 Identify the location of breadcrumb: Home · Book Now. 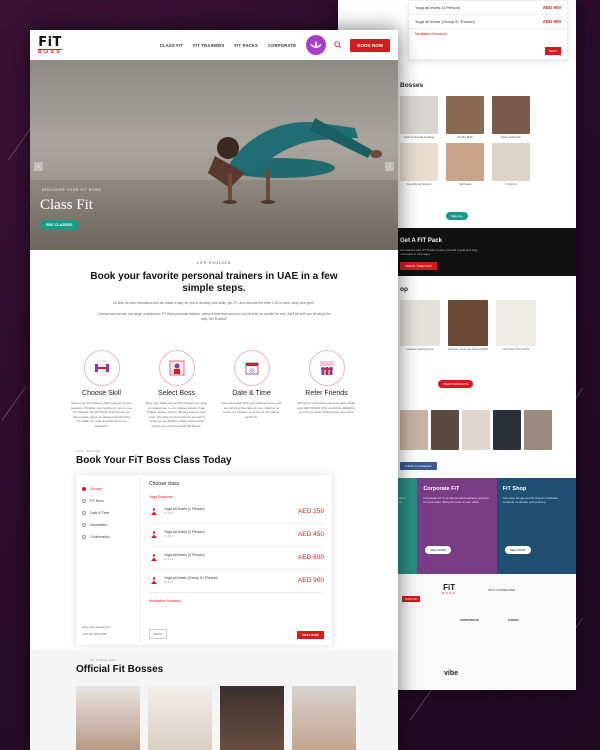
(88, 450).